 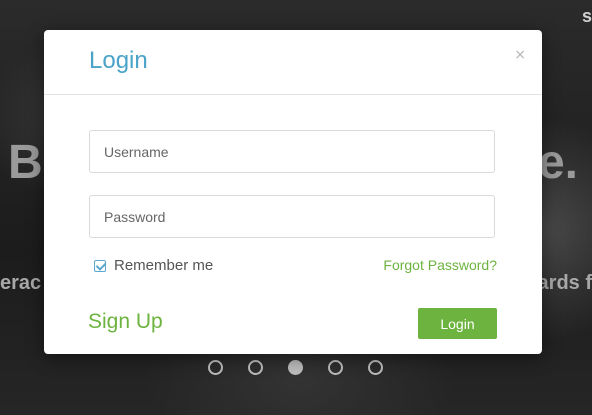 What do you see at coordinates (100, 265) in the screenshot?
I see `checkbox-checked-icon` at bounding box center [100, 265].